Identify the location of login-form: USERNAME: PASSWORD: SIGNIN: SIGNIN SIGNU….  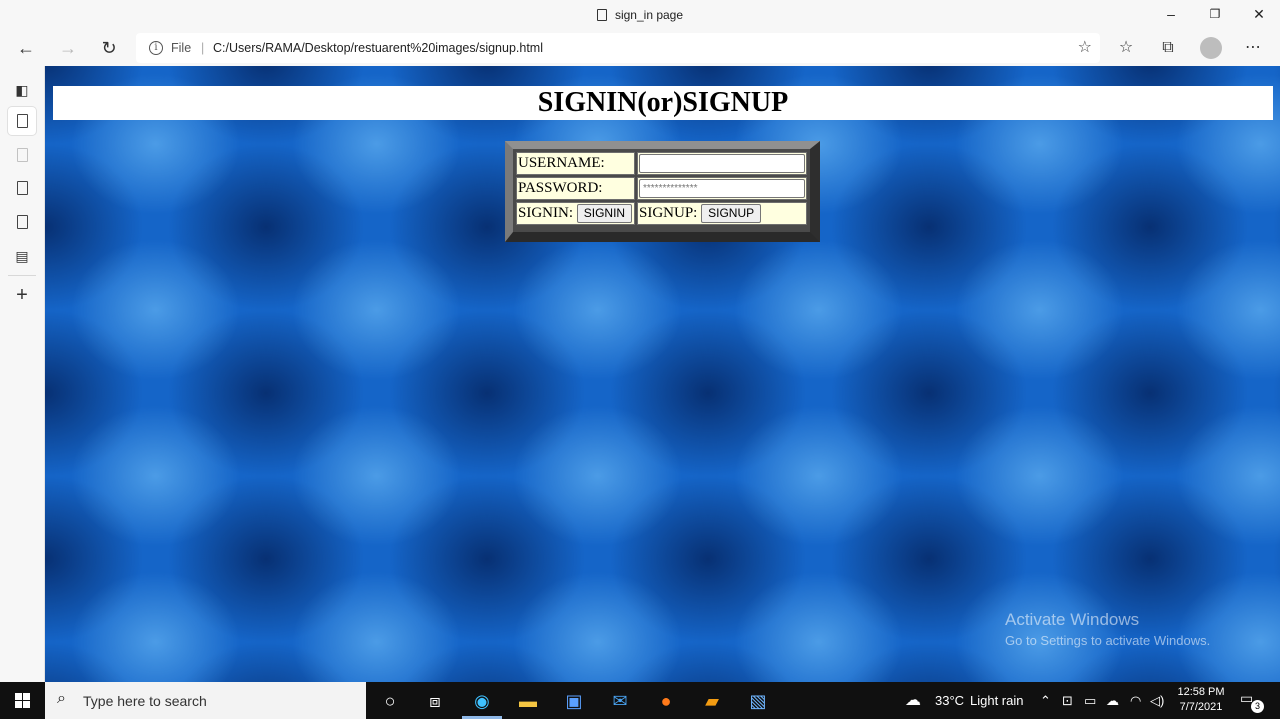
(662, 191).